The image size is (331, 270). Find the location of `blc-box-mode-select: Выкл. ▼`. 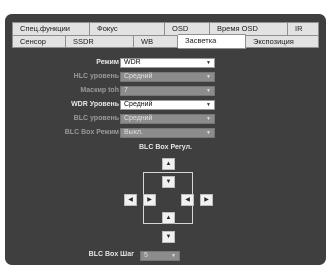

blc-box-mode-select: Выкл. ▼ is located at coordinates (167, 133).